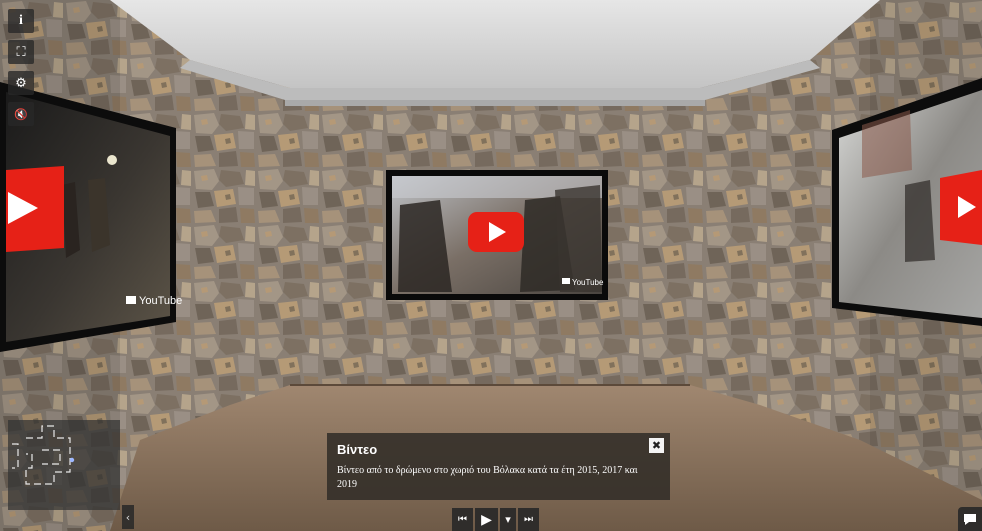 The width and height of the screenshot is (982, 531). I want to click on previous-button: ⏮, so click(462, 519).